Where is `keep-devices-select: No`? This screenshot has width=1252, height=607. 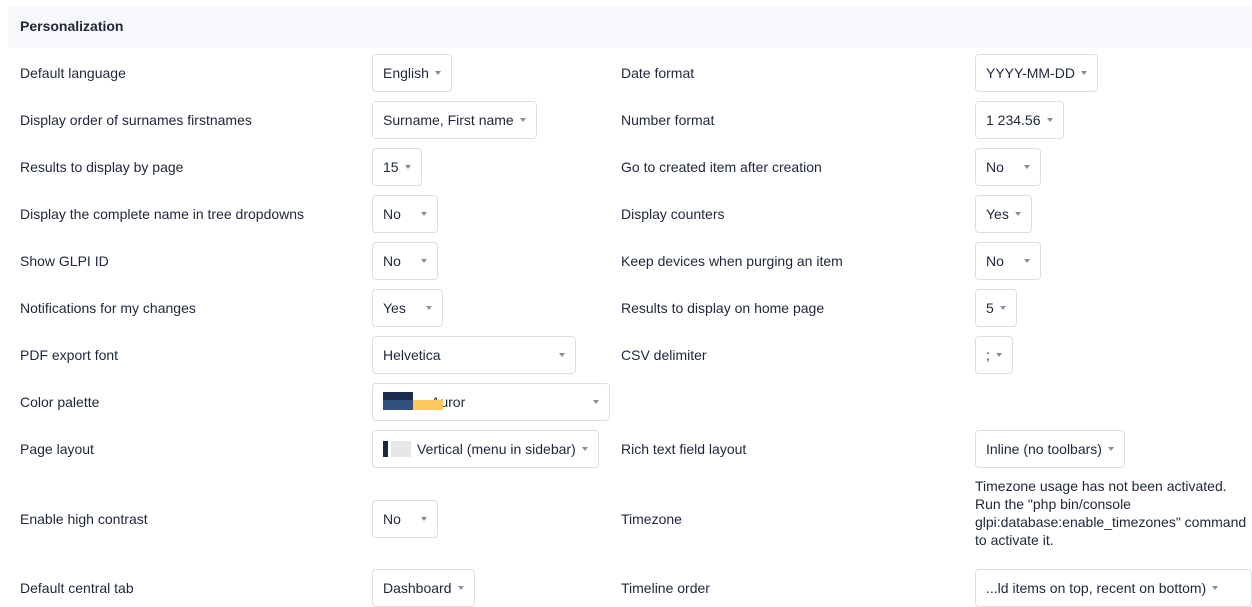
keep-devices-select: No is located at coordinates (1008, 261).